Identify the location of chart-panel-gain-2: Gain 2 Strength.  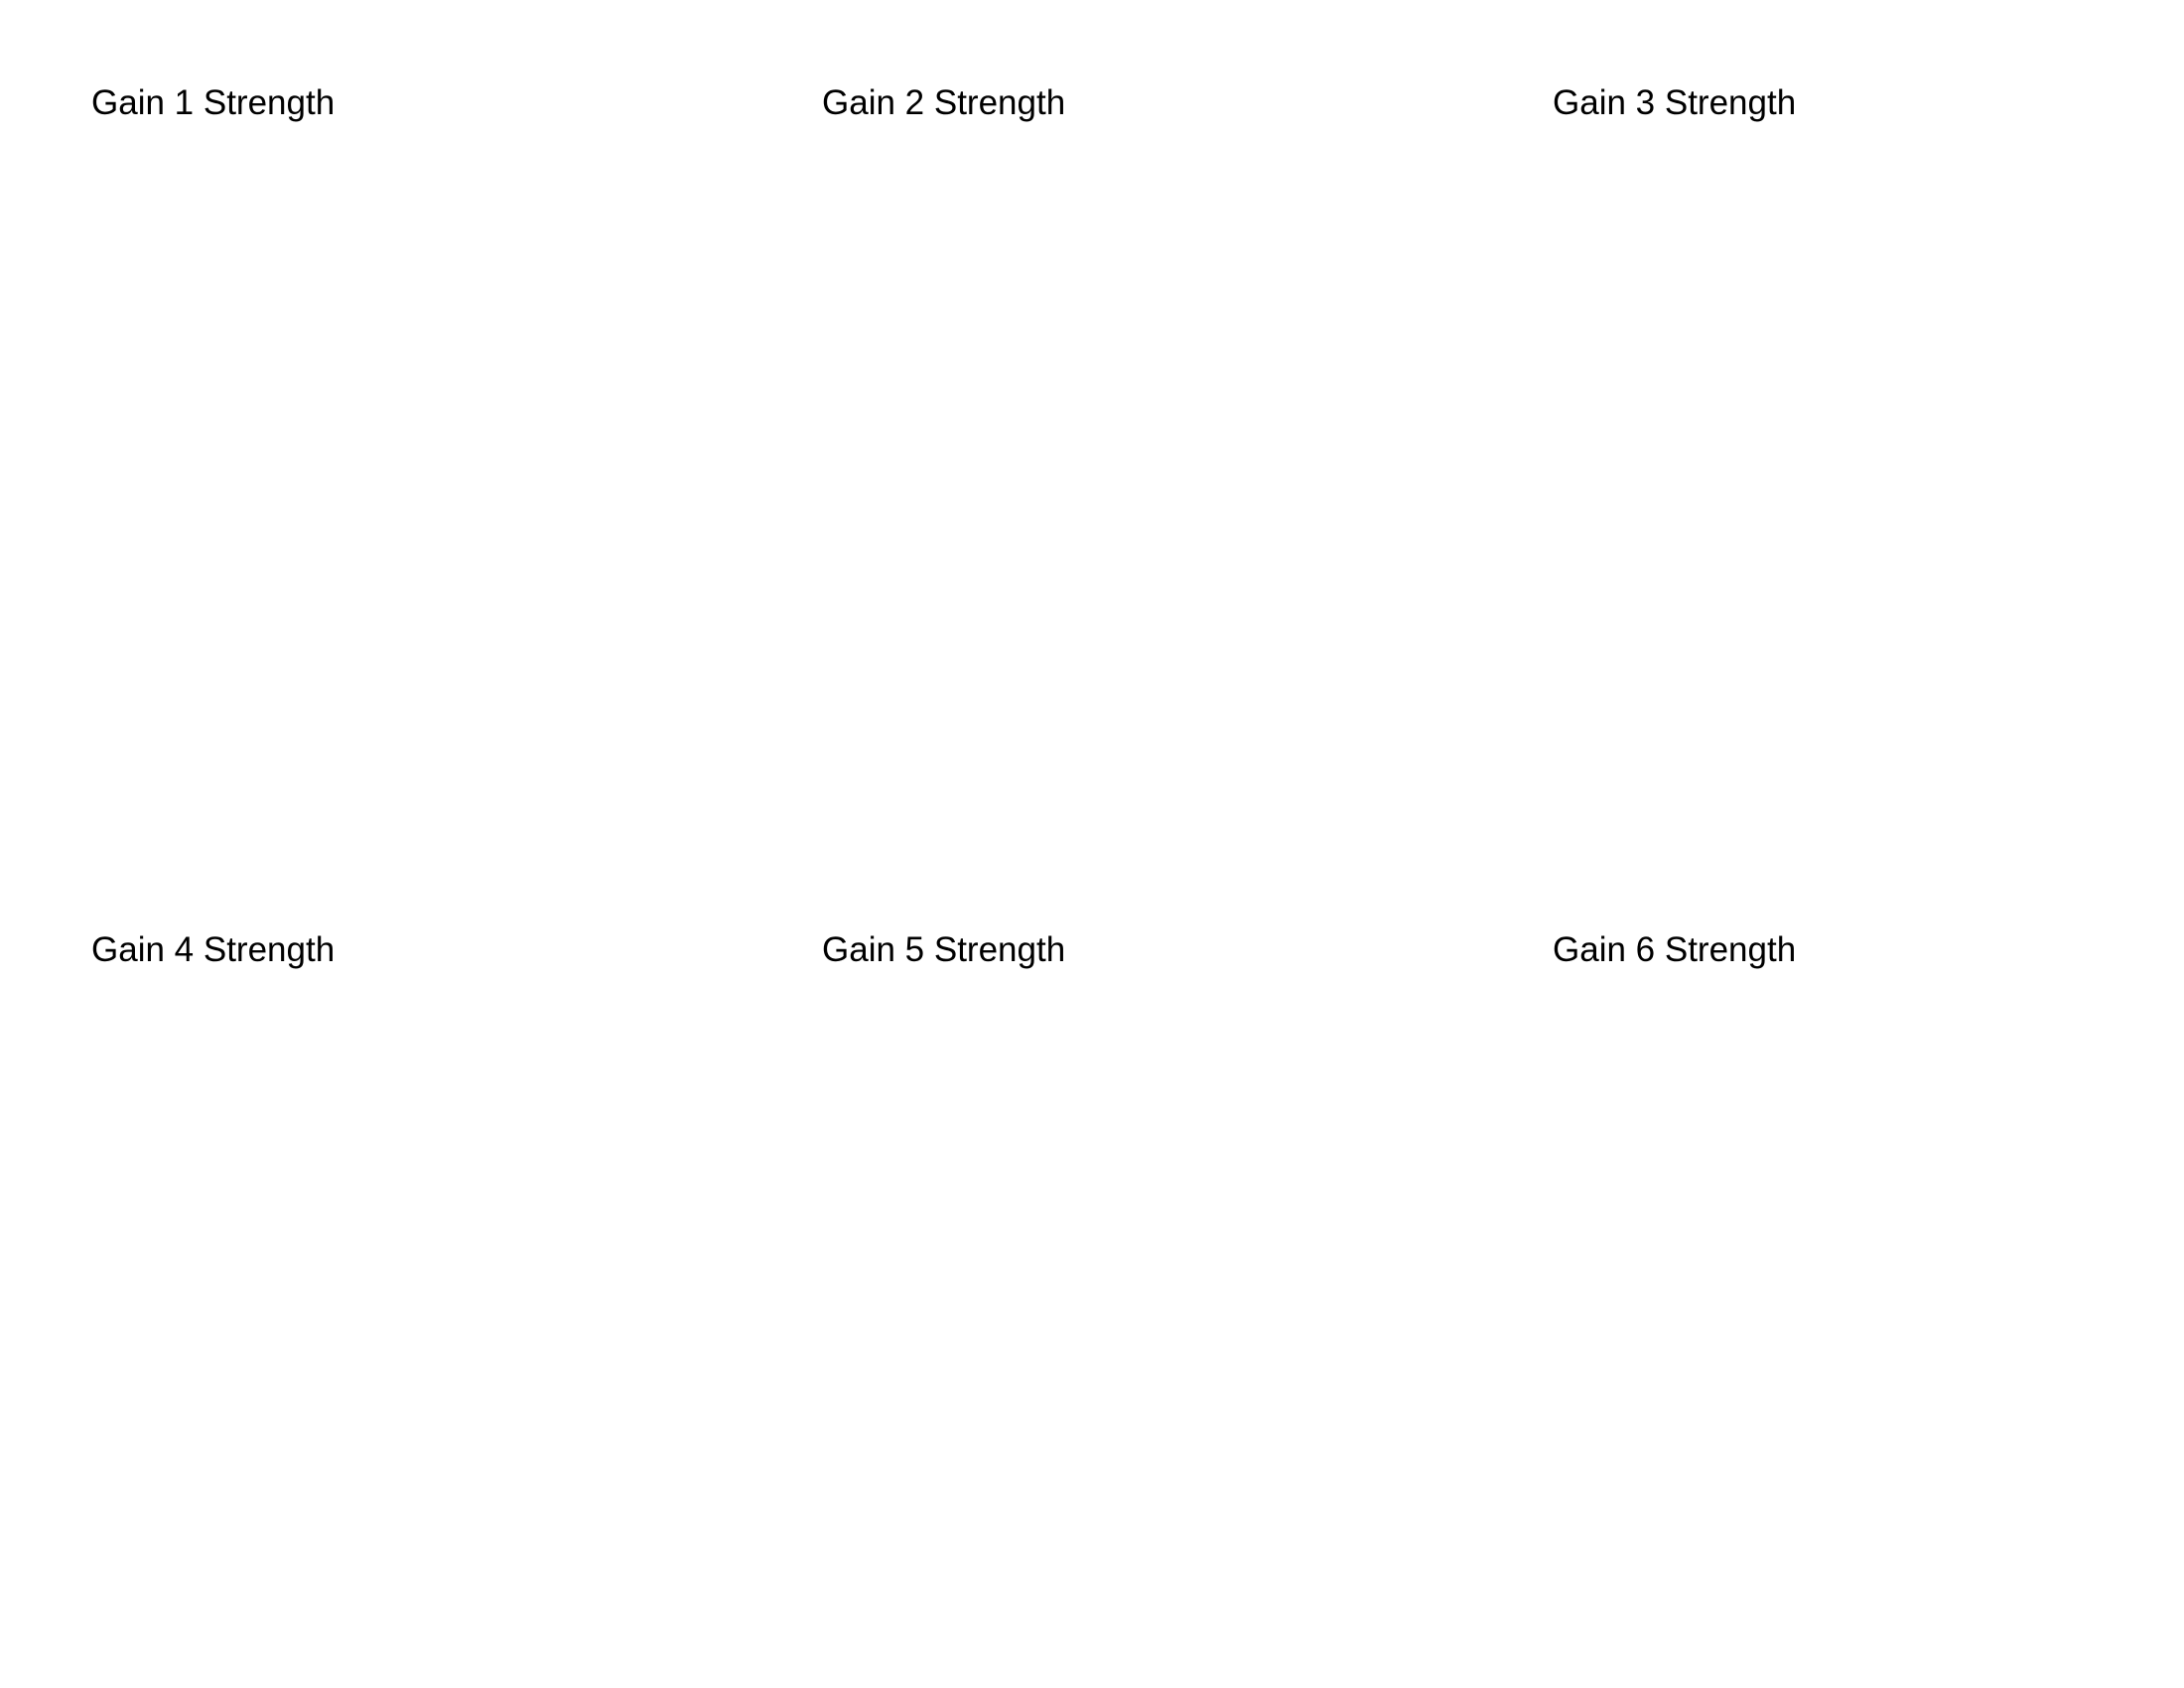
(1169, 458).